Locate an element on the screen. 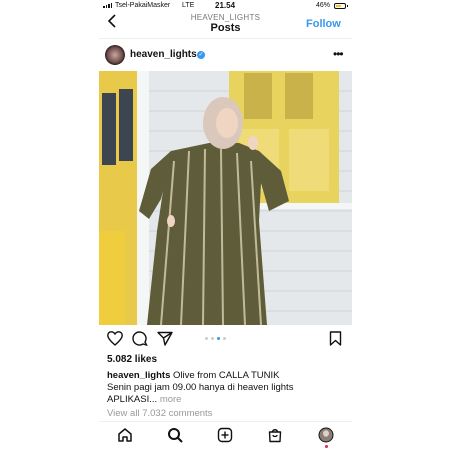 This screenshot has height=451, width=450. create-icon is located at coordinates (225, 437).